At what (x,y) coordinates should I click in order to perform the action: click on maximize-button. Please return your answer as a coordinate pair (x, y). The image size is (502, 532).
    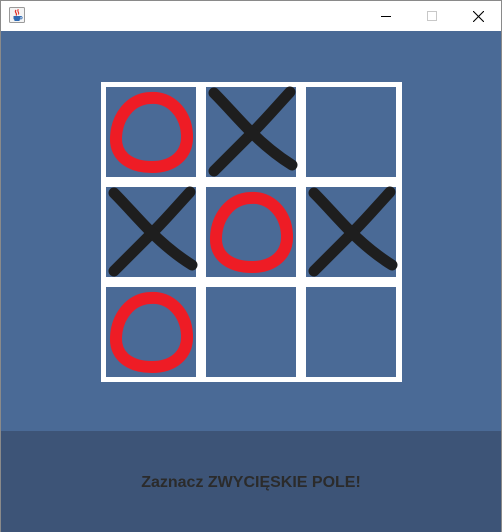
    Looking at the image, I should click on (432, 16).